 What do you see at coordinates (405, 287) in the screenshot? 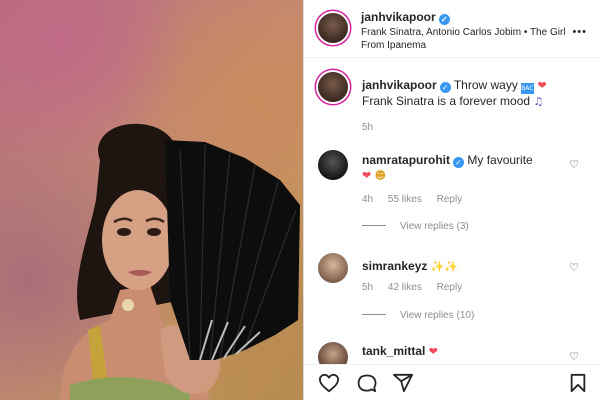
I see `comment-likes: 42 likes` at bounding box center [405, 287].